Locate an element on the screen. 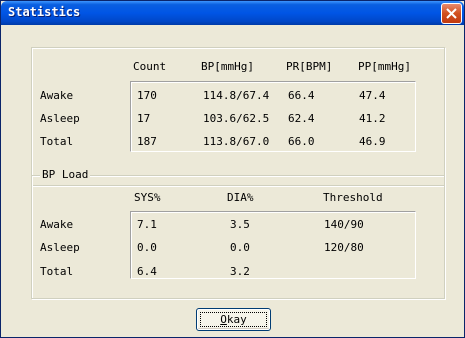  load-awake-dia: 3.5 is located at coordinates (240, 224).